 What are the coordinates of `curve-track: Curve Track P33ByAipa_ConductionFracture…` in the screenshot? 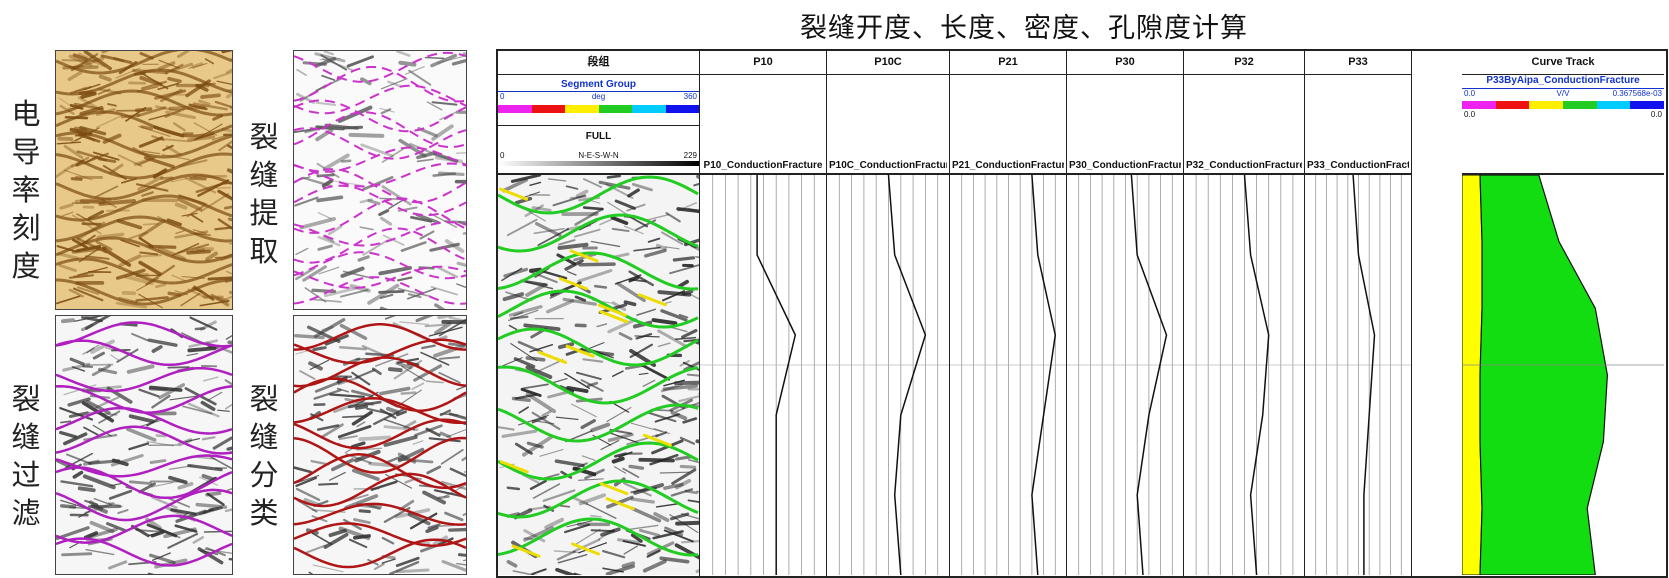 It's located at (1563, 313).